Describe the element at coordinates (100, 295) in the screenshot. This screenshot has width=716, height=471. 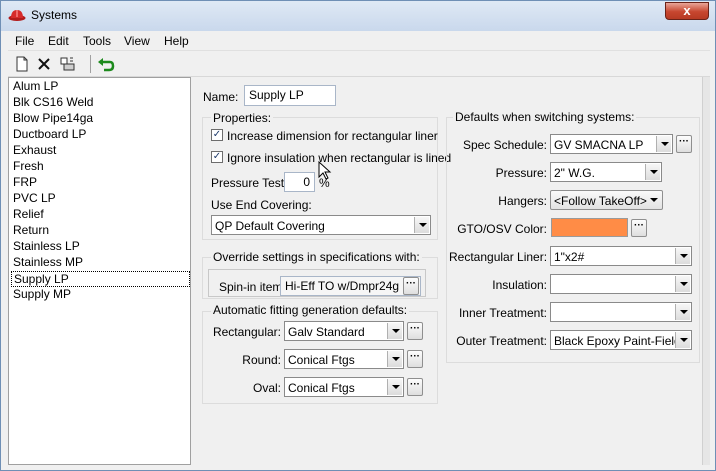
I see `list-item: Supply MP` at that location.